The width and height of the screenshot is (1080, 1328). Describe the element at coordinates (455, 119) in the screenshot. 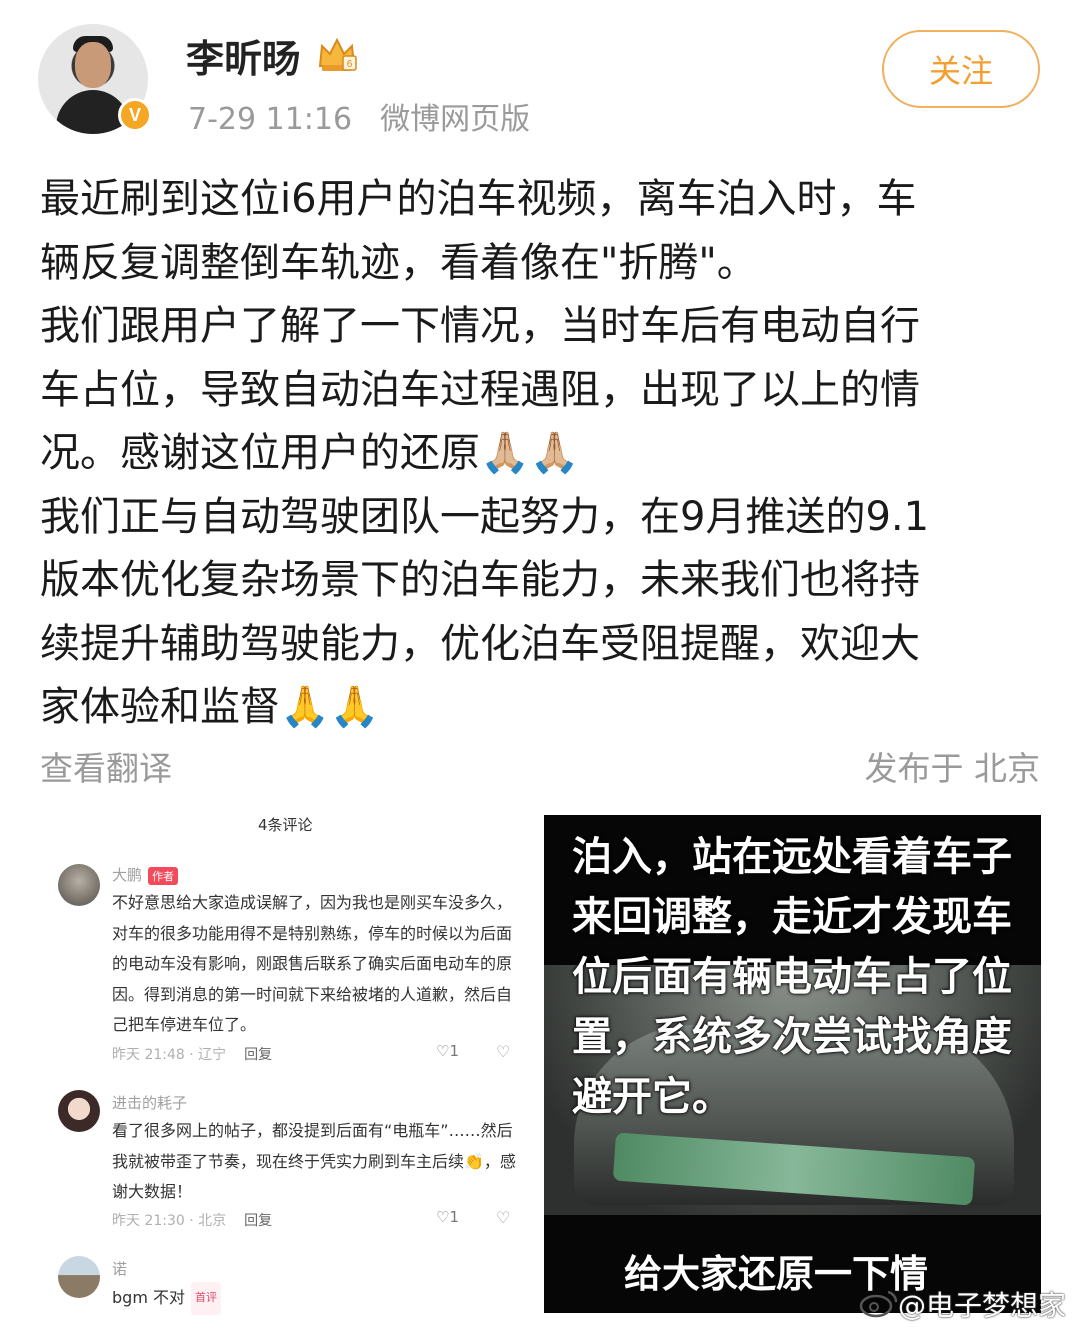

I see `post-source: 微博网页版` at that location.